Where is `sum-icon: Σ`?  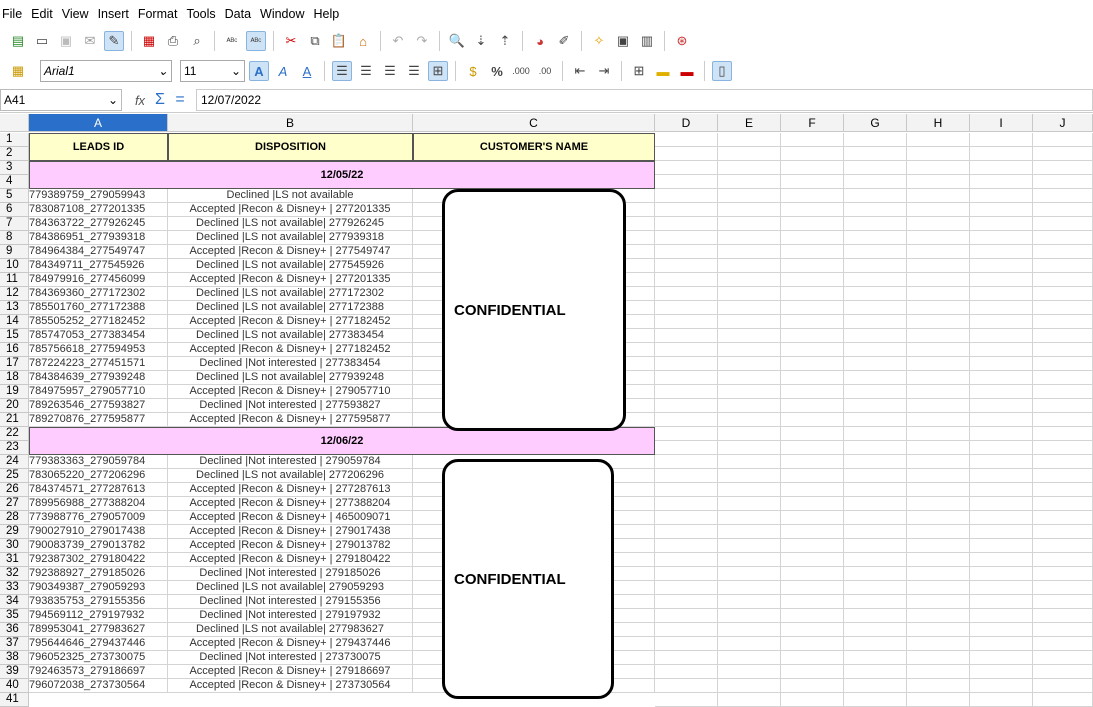 sum-icon: Σ is located at coordinates (160, 100).